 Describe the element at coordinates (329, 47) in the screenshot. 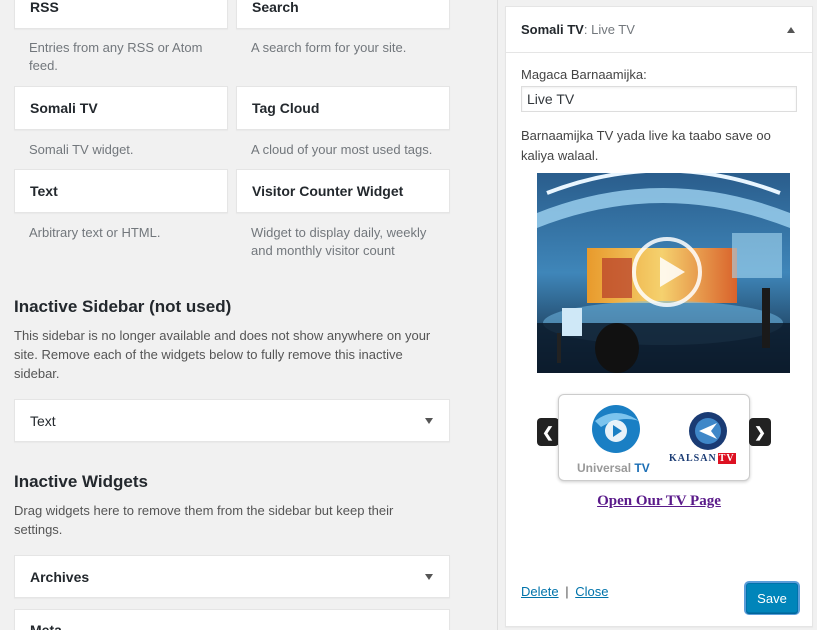

I see `widget-description: A search form for your site.` at that location.